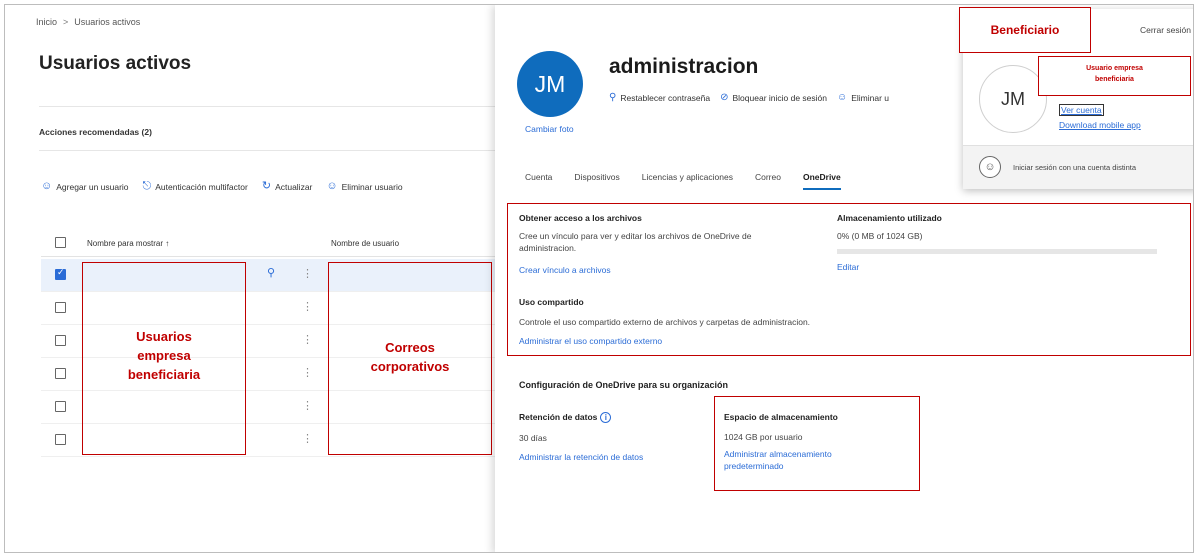  What do you see at coordinates (549, 129) in the screenshot?
I see `change-photo-link: Cambiar foto` at bounding box center [549, 129].